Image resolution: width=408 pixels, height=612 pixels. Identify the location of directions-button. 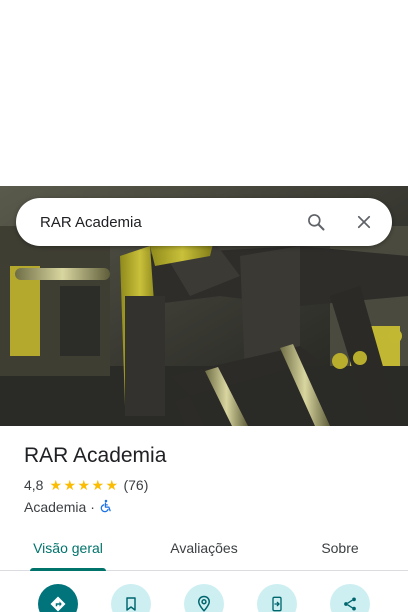
(58, 598).